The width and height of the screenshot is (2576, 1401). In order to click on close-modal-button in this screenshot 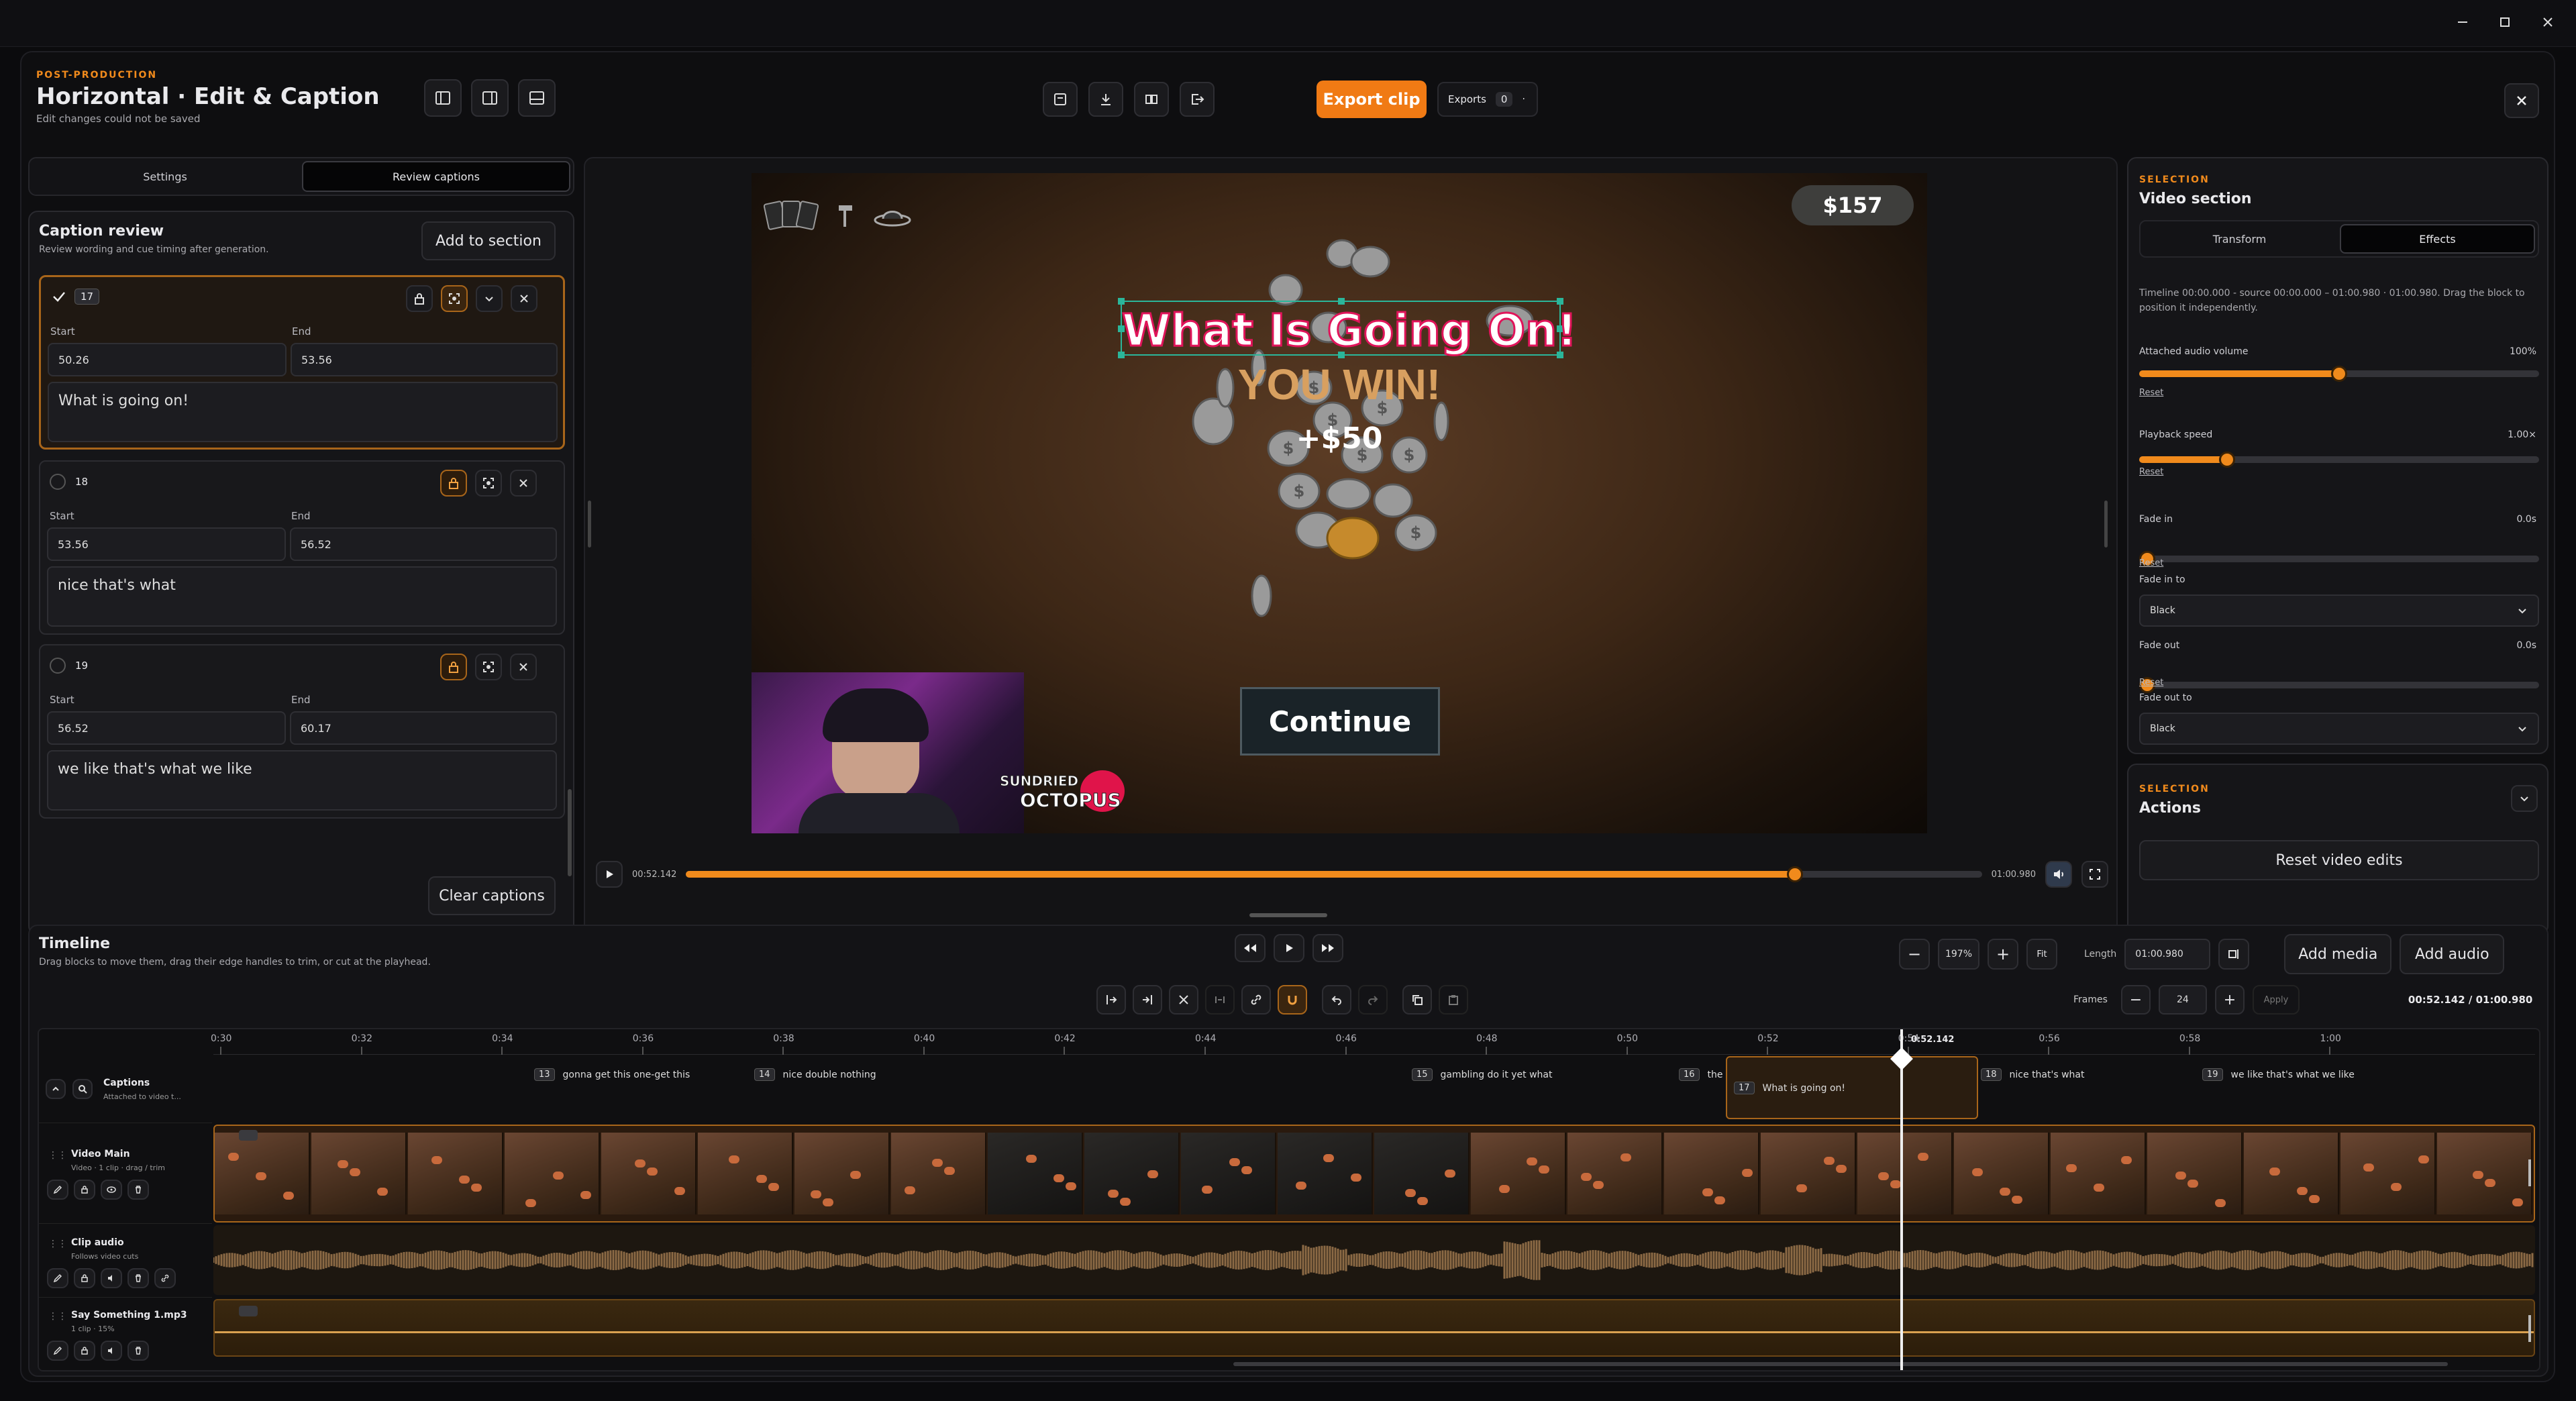, I will do `click(2521, 100)`.